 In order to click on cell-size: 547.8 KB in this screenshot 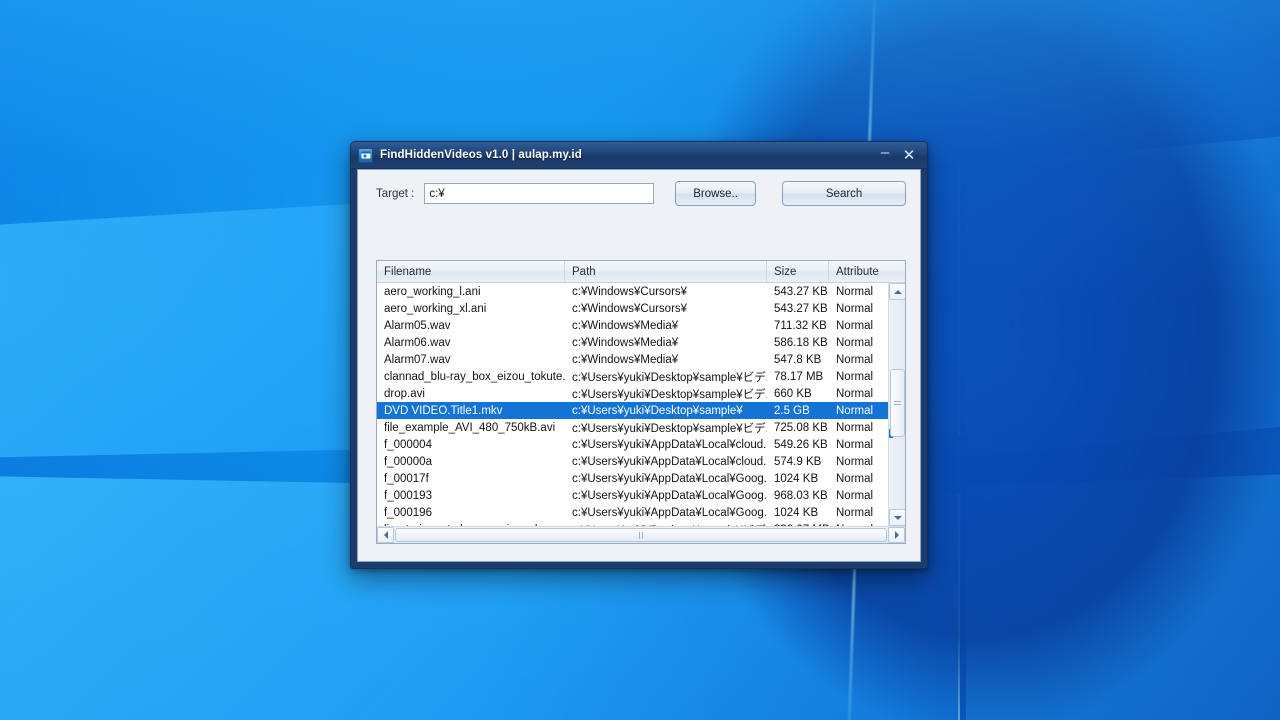, I will do `click(798, 359)`.